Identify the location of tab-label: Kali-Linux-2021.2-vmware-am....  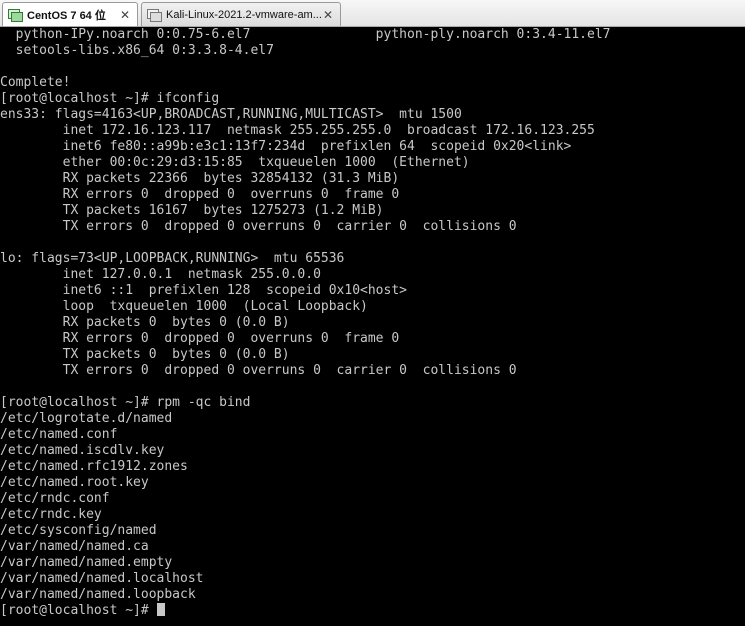
(243, 14).